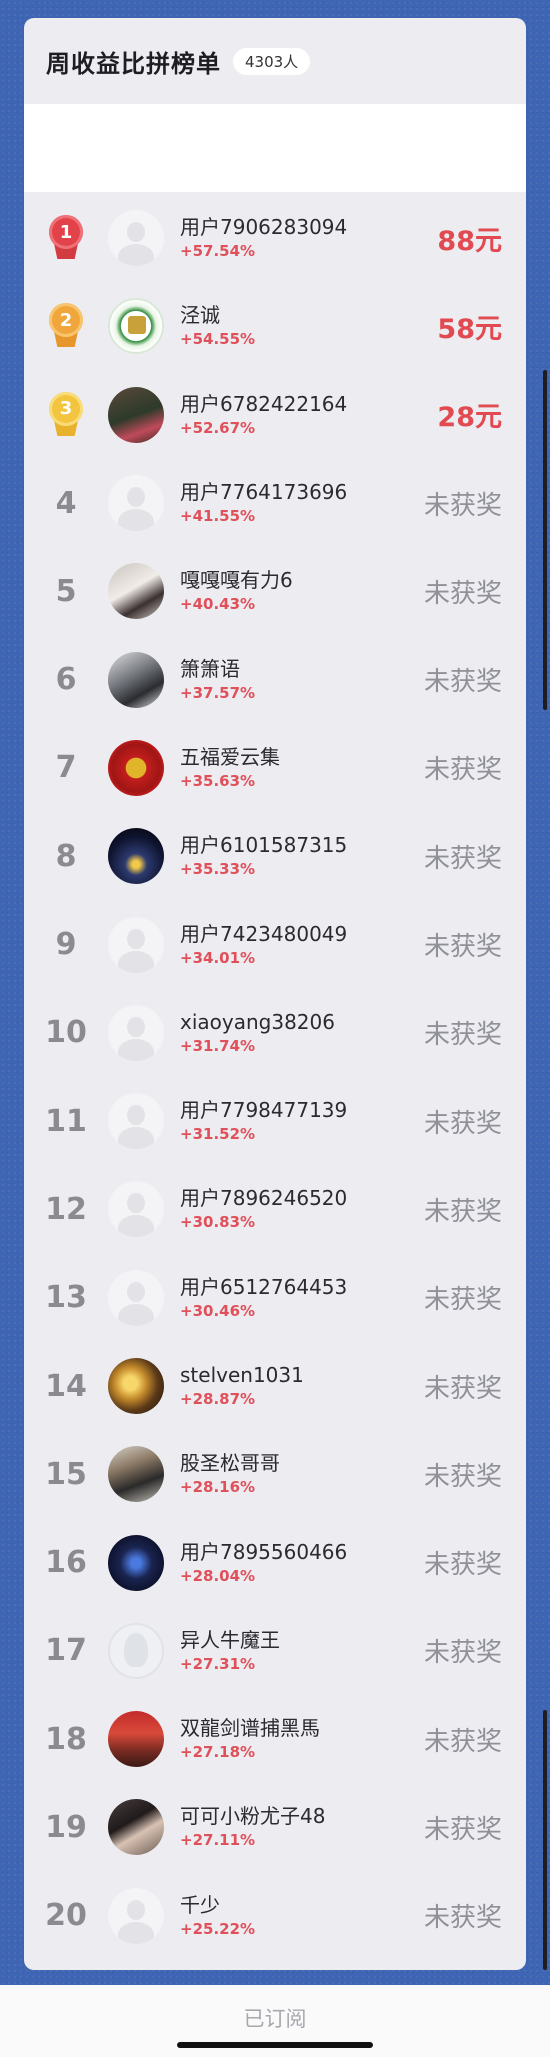 The width and height of the screenshot is (550, 2057). What do you see at coordinates (469, 418) in the screenshot?
I see `prize-label: 28元` at bounding box center [469, 418].